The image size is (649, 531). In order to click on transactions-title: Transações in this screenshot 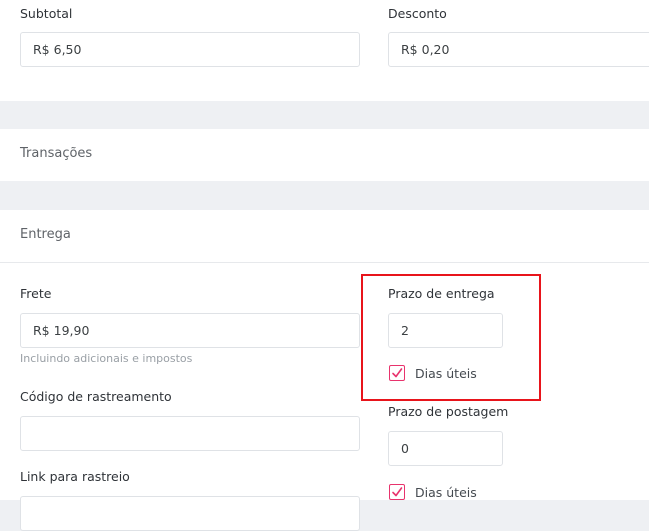, I will do `click(56, 154)`.